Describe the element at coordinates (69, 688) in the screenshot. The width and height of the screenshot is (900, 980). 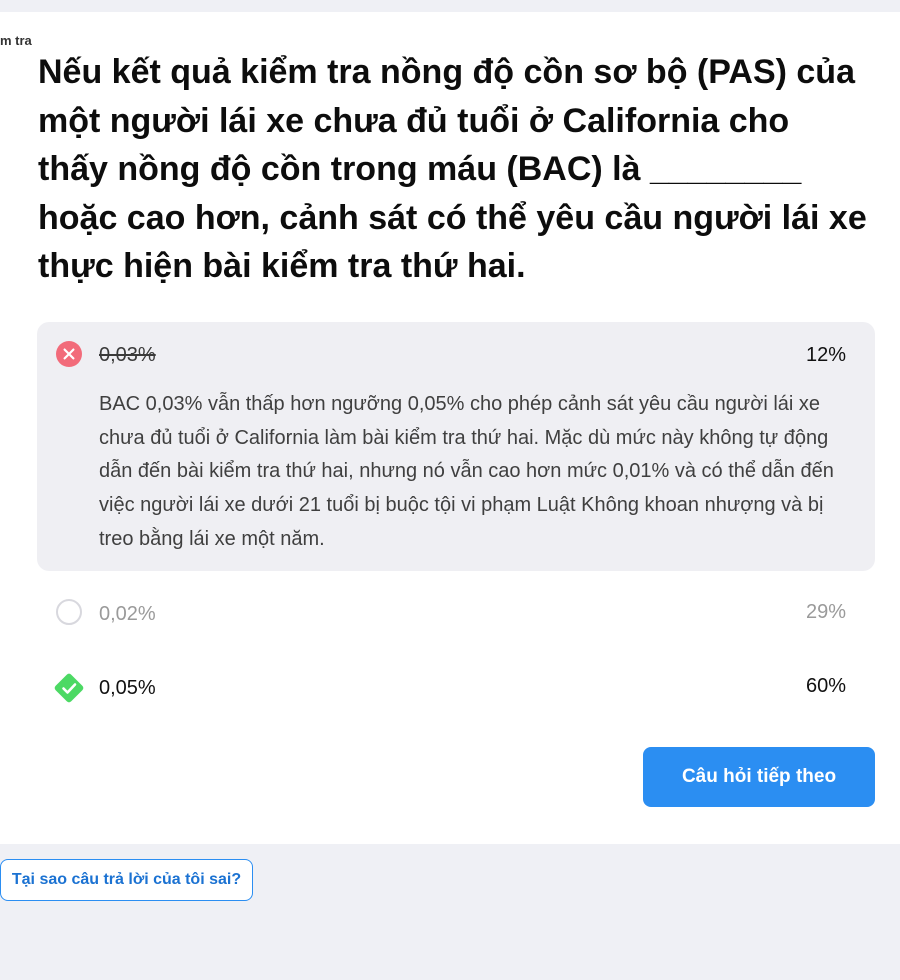
I see `check-diamond-icon` at that location.